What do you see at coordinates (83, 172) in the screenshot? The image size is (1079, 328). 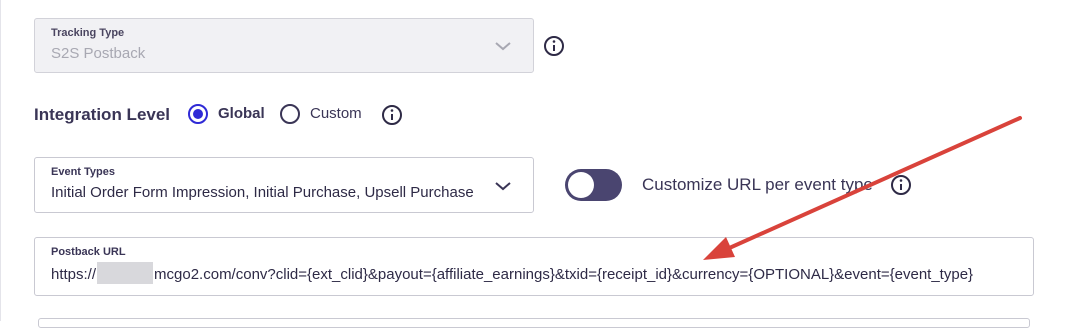 I see `event-types-label: Event Types` at bounding box center [83, 172].